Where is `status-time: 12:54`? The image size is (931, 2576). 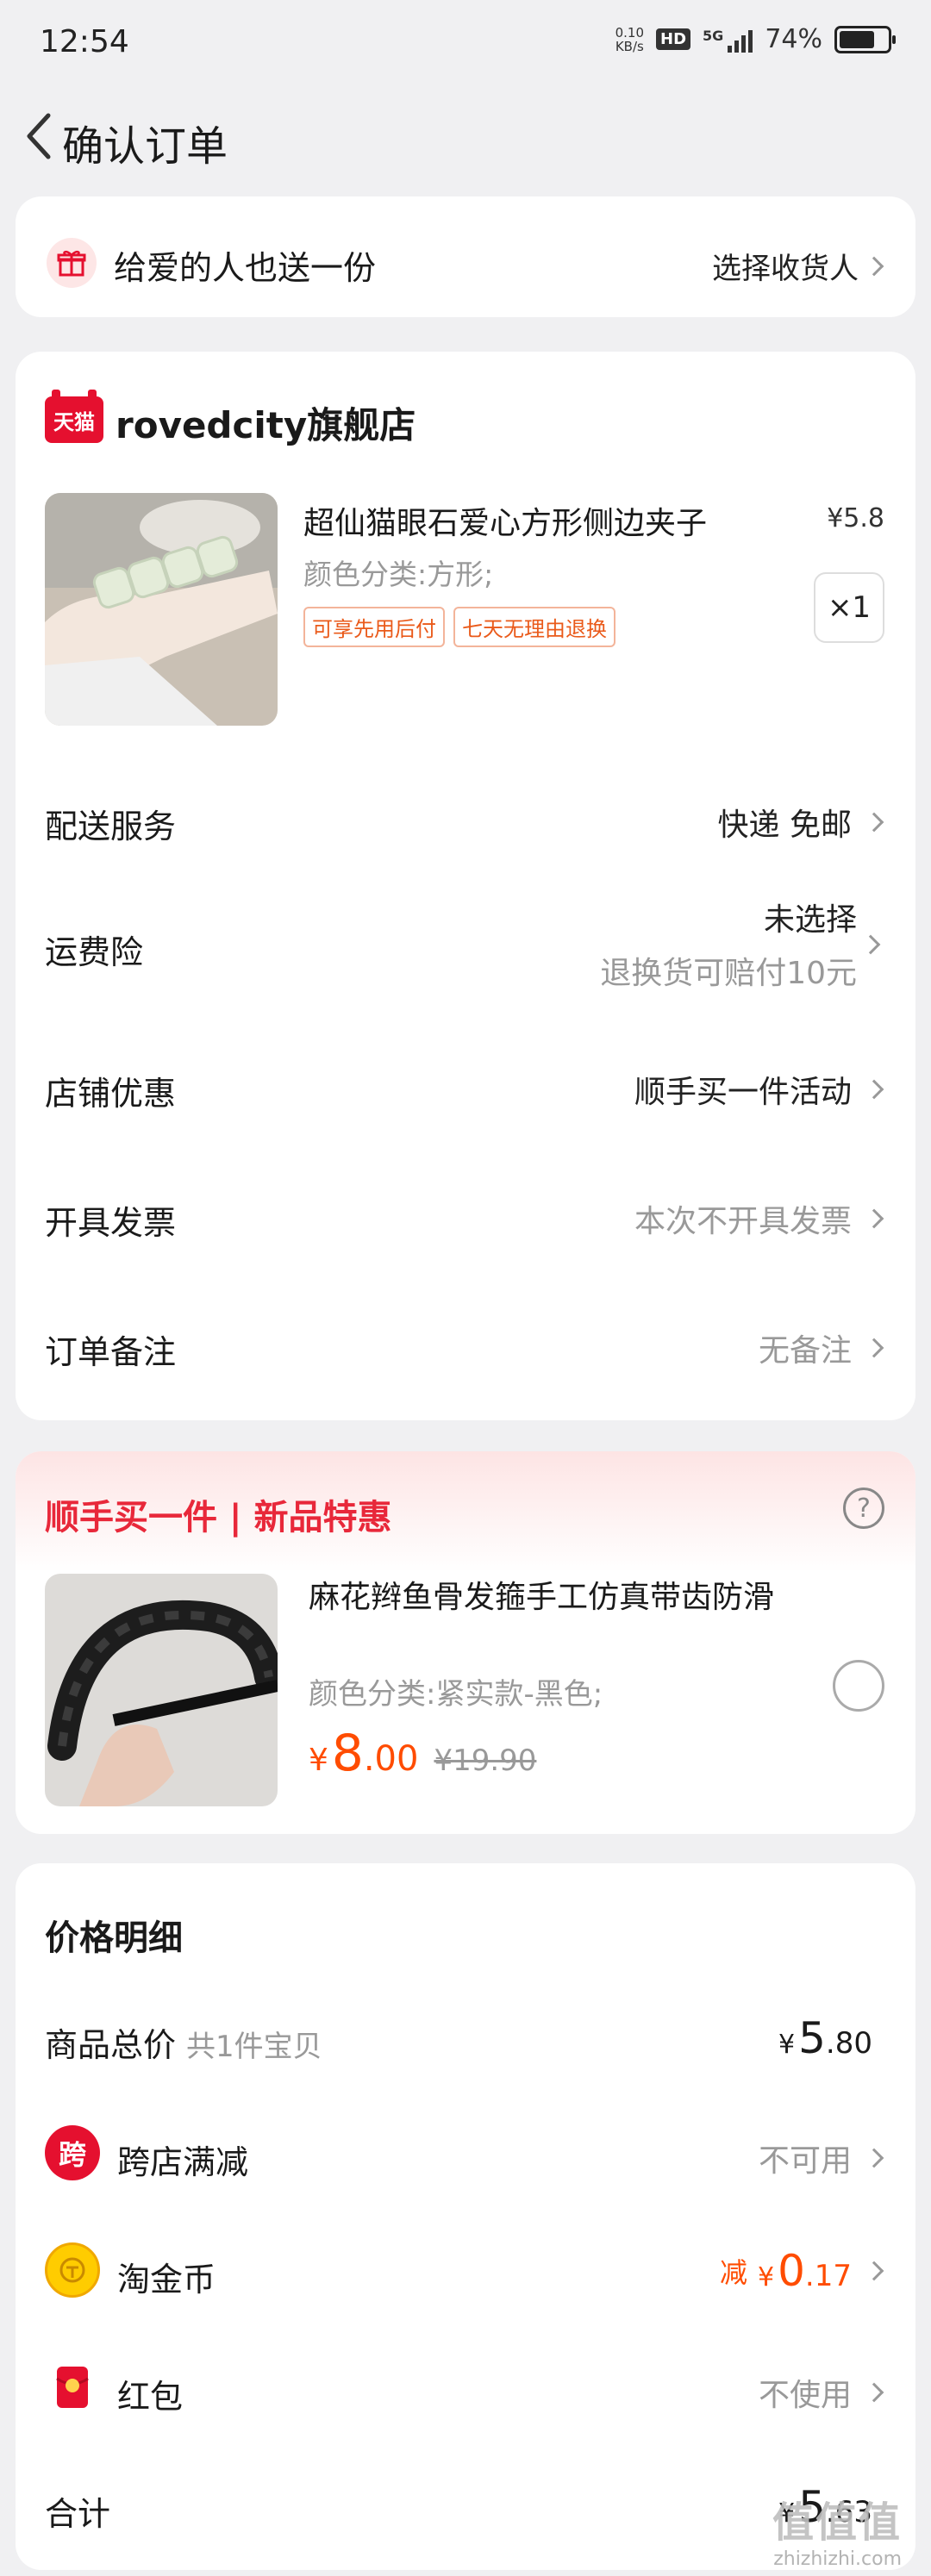 status-time: 12:54 is located at coordinates (84, 41).